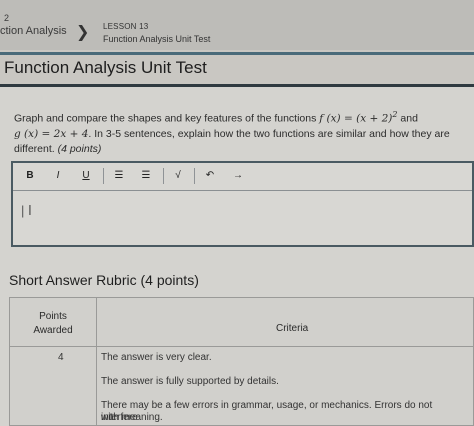 The image size is (474, 426). What do you see at coordinates (407, 118) in the screenshot?
I see `question-line1-suffix: and` at bounding box center [407, 118].